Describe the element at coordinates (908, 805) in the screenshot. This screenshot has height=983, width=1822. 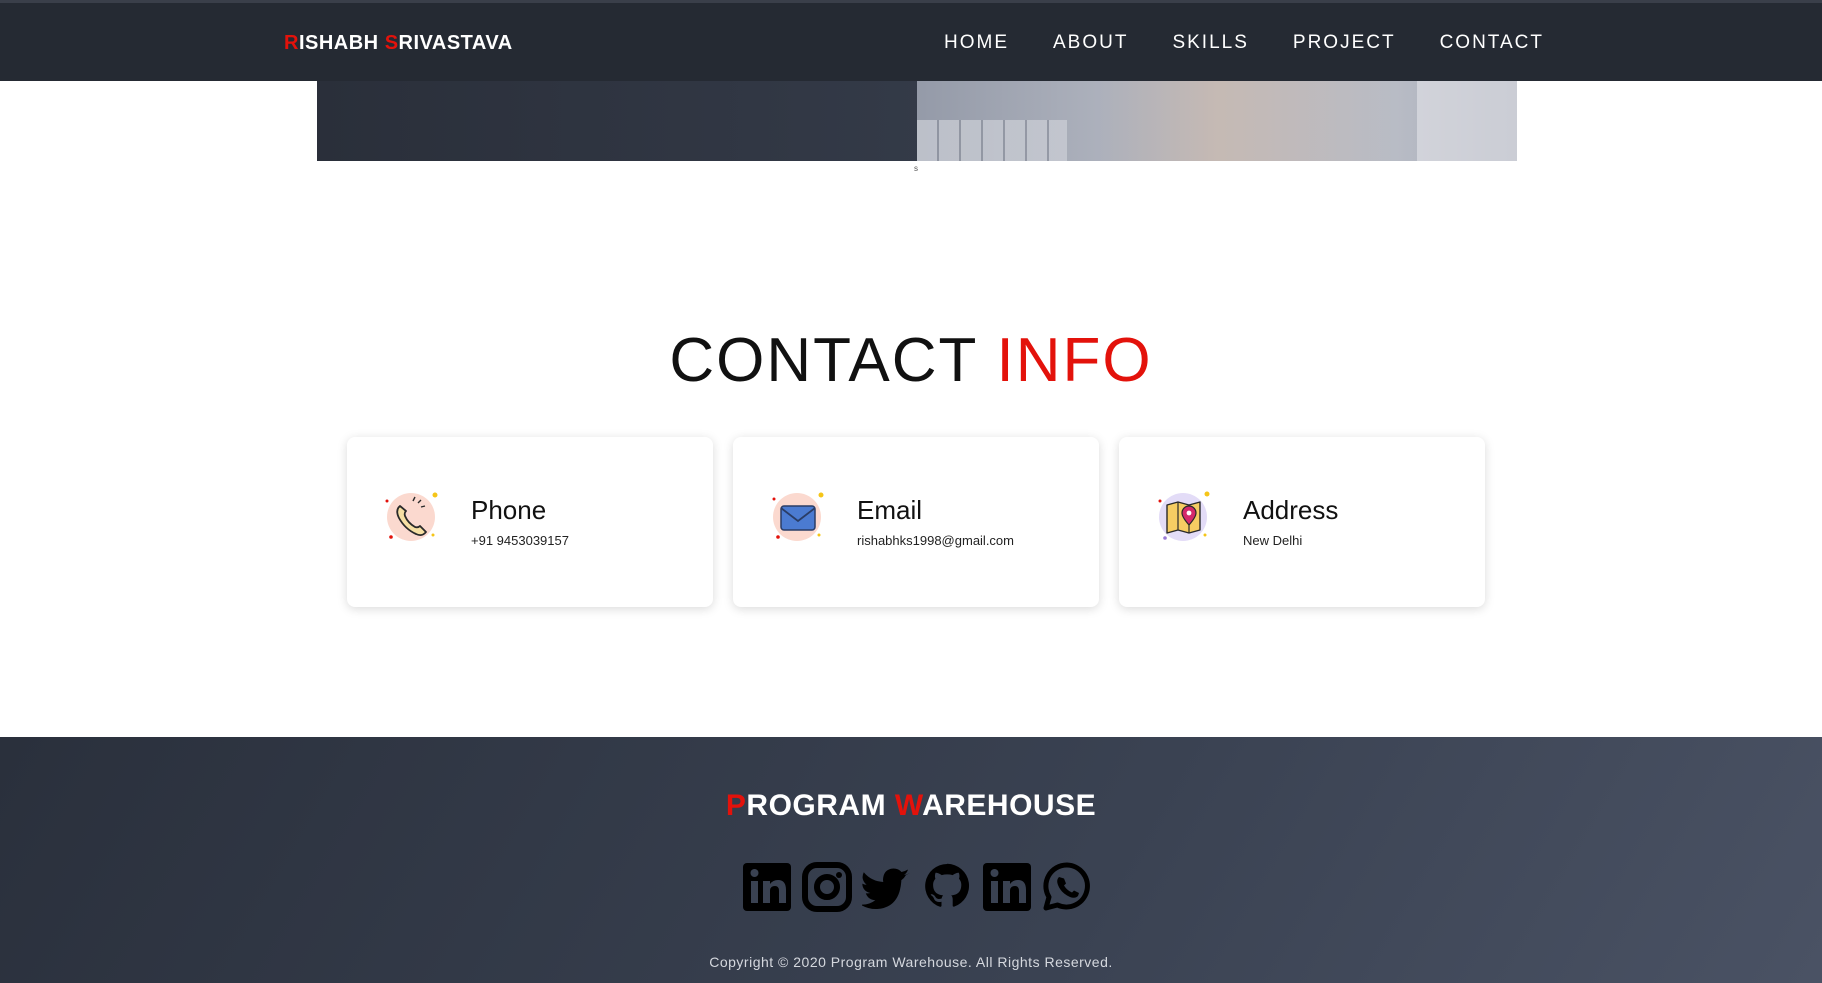
I see `footer-brand-initial-last: W` at that location.